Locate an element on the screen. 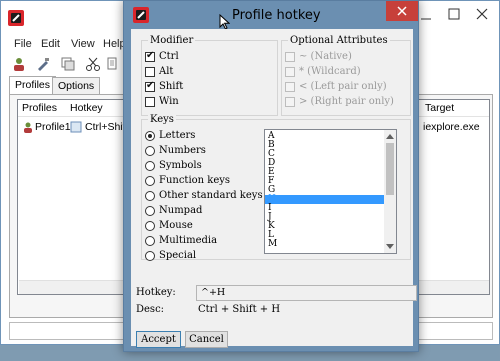  other-standard-keys-radio is located at coordinates (150, 196).